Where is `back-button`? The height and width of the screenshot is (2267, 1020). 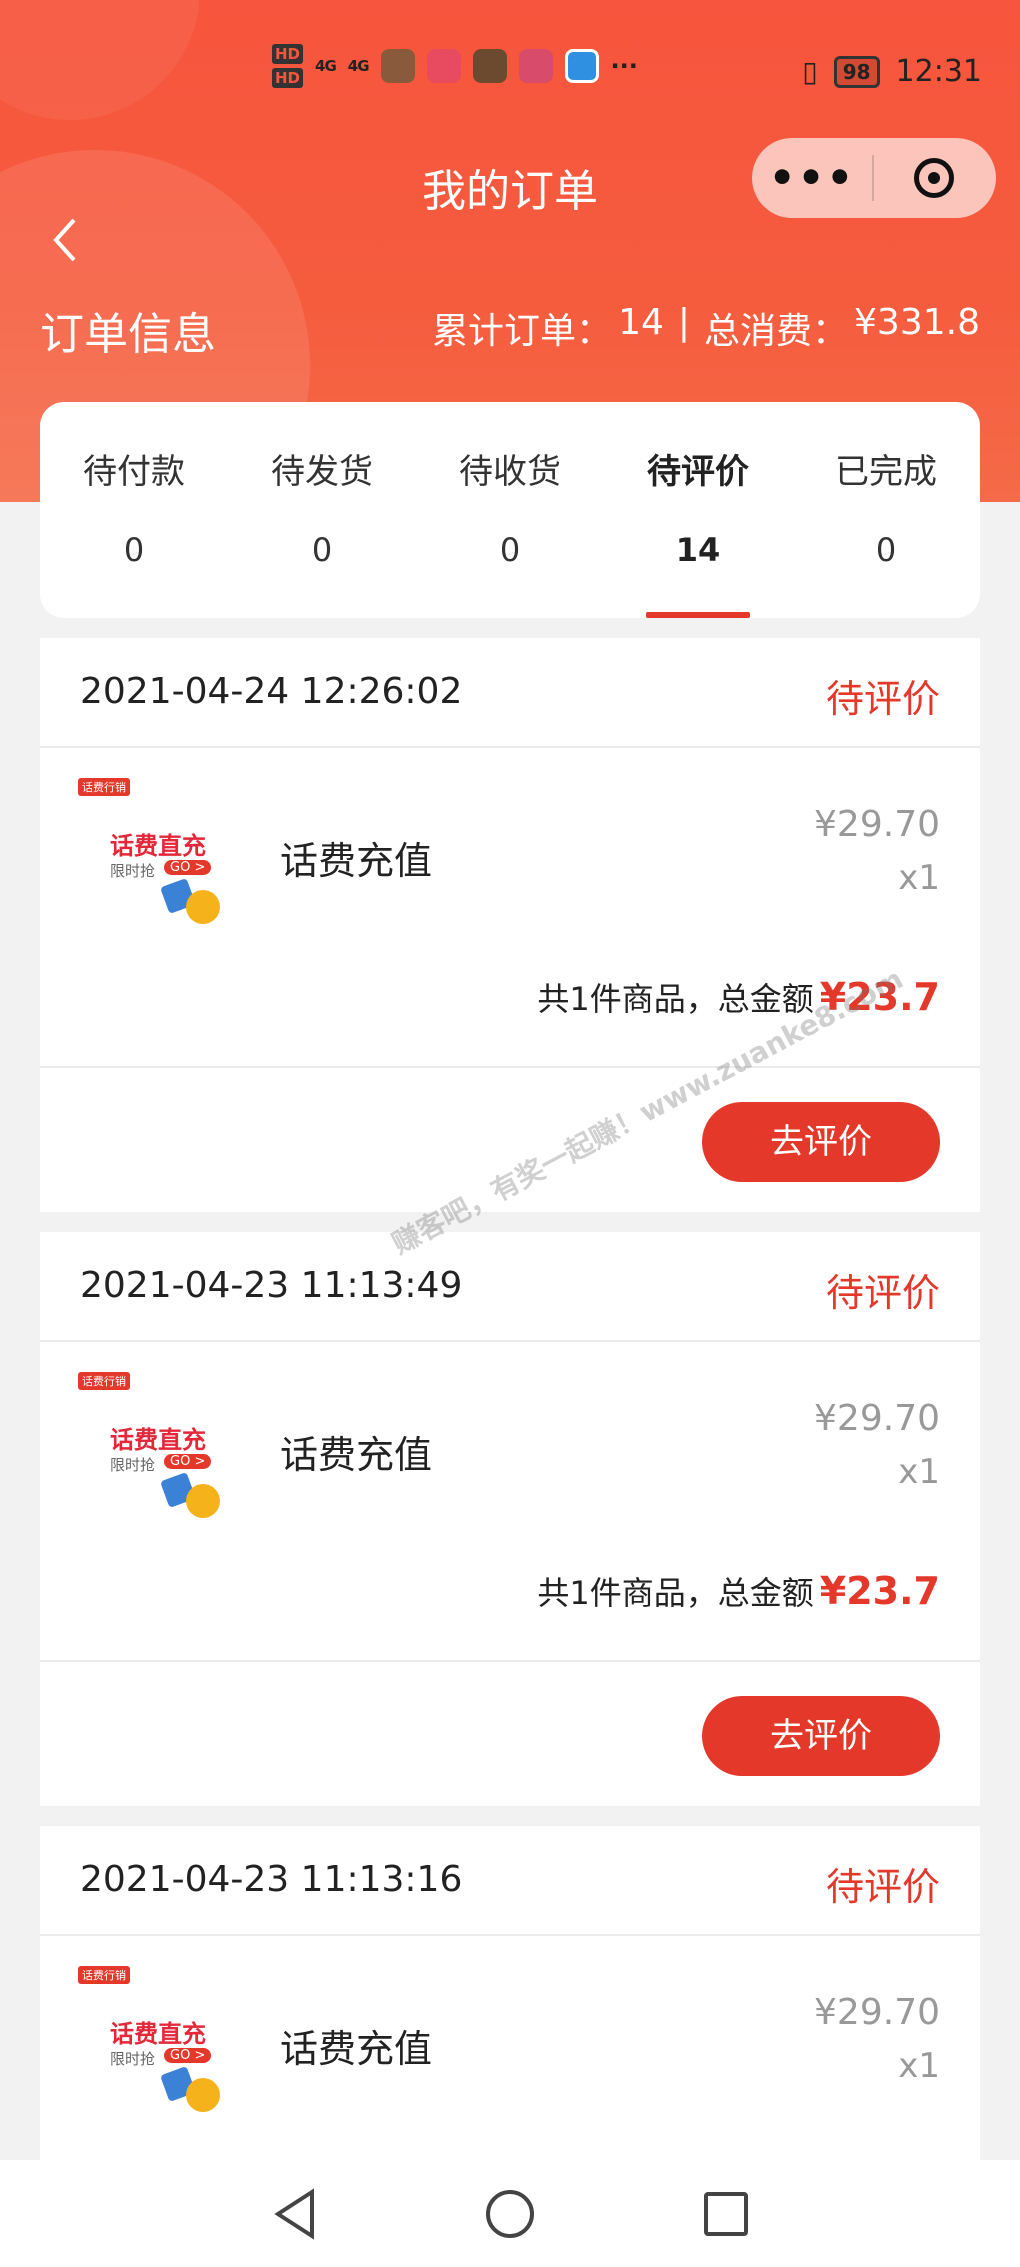 back-button is located at coordinates (71, 240).